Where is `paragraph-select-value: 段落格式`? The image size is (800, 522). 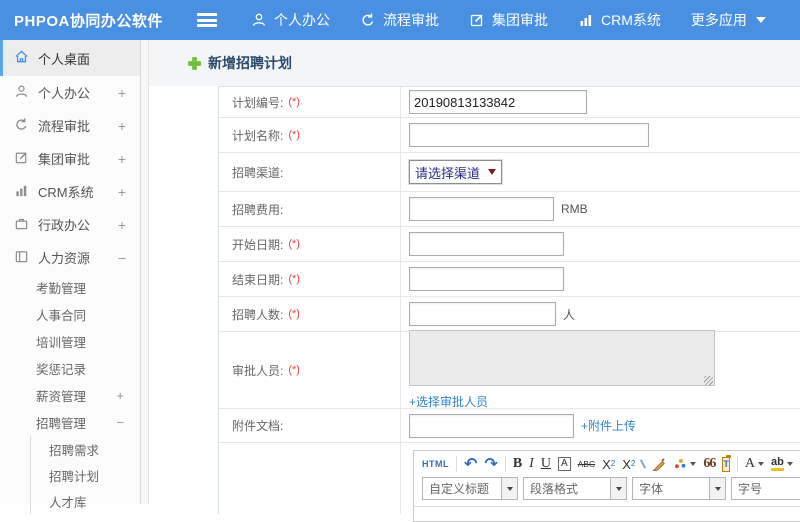 paragraph-select-value: 段落格式 is located at coordinates (567, 488).